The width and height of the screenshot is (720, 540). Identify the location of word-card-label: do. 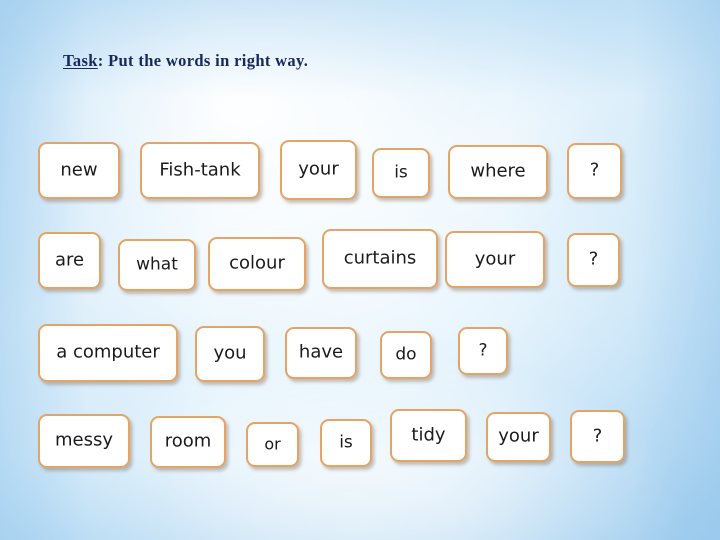
(406, 354).